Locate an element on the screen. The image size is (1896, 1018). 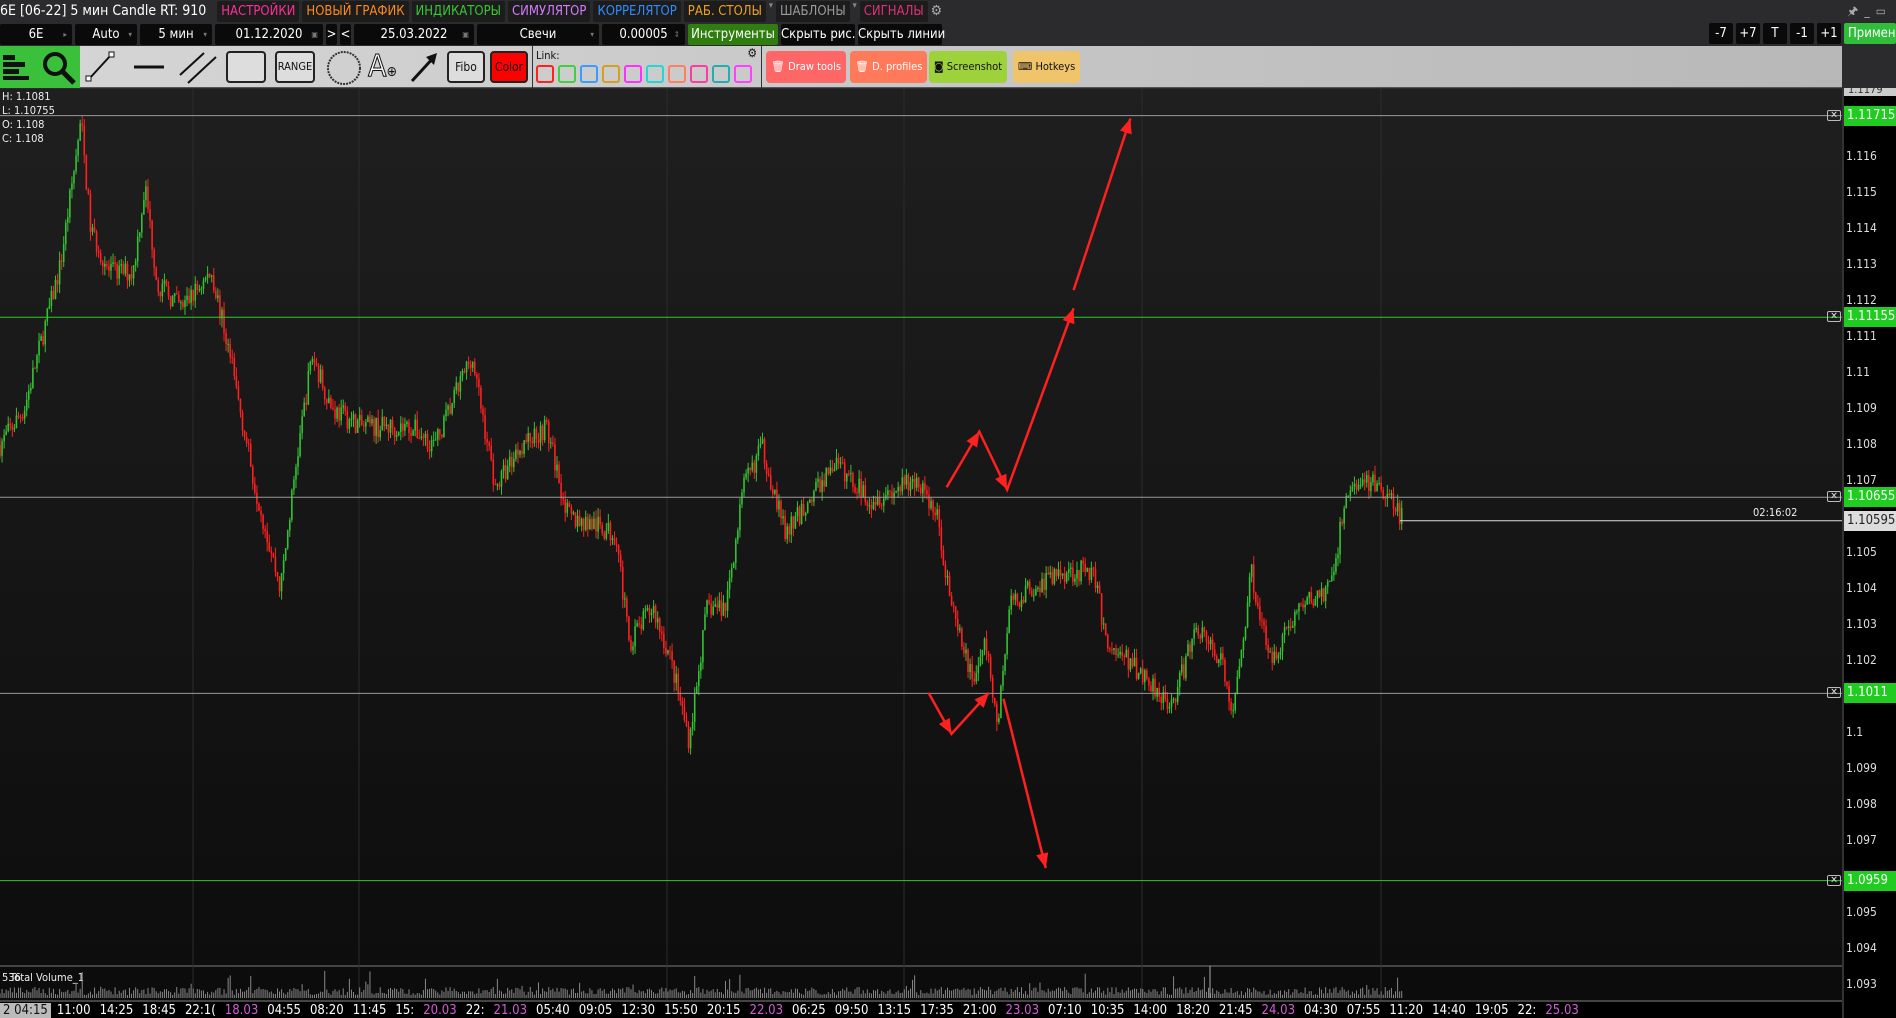
current-price-label: 1.10595 is located at coordinates (1870, 520).